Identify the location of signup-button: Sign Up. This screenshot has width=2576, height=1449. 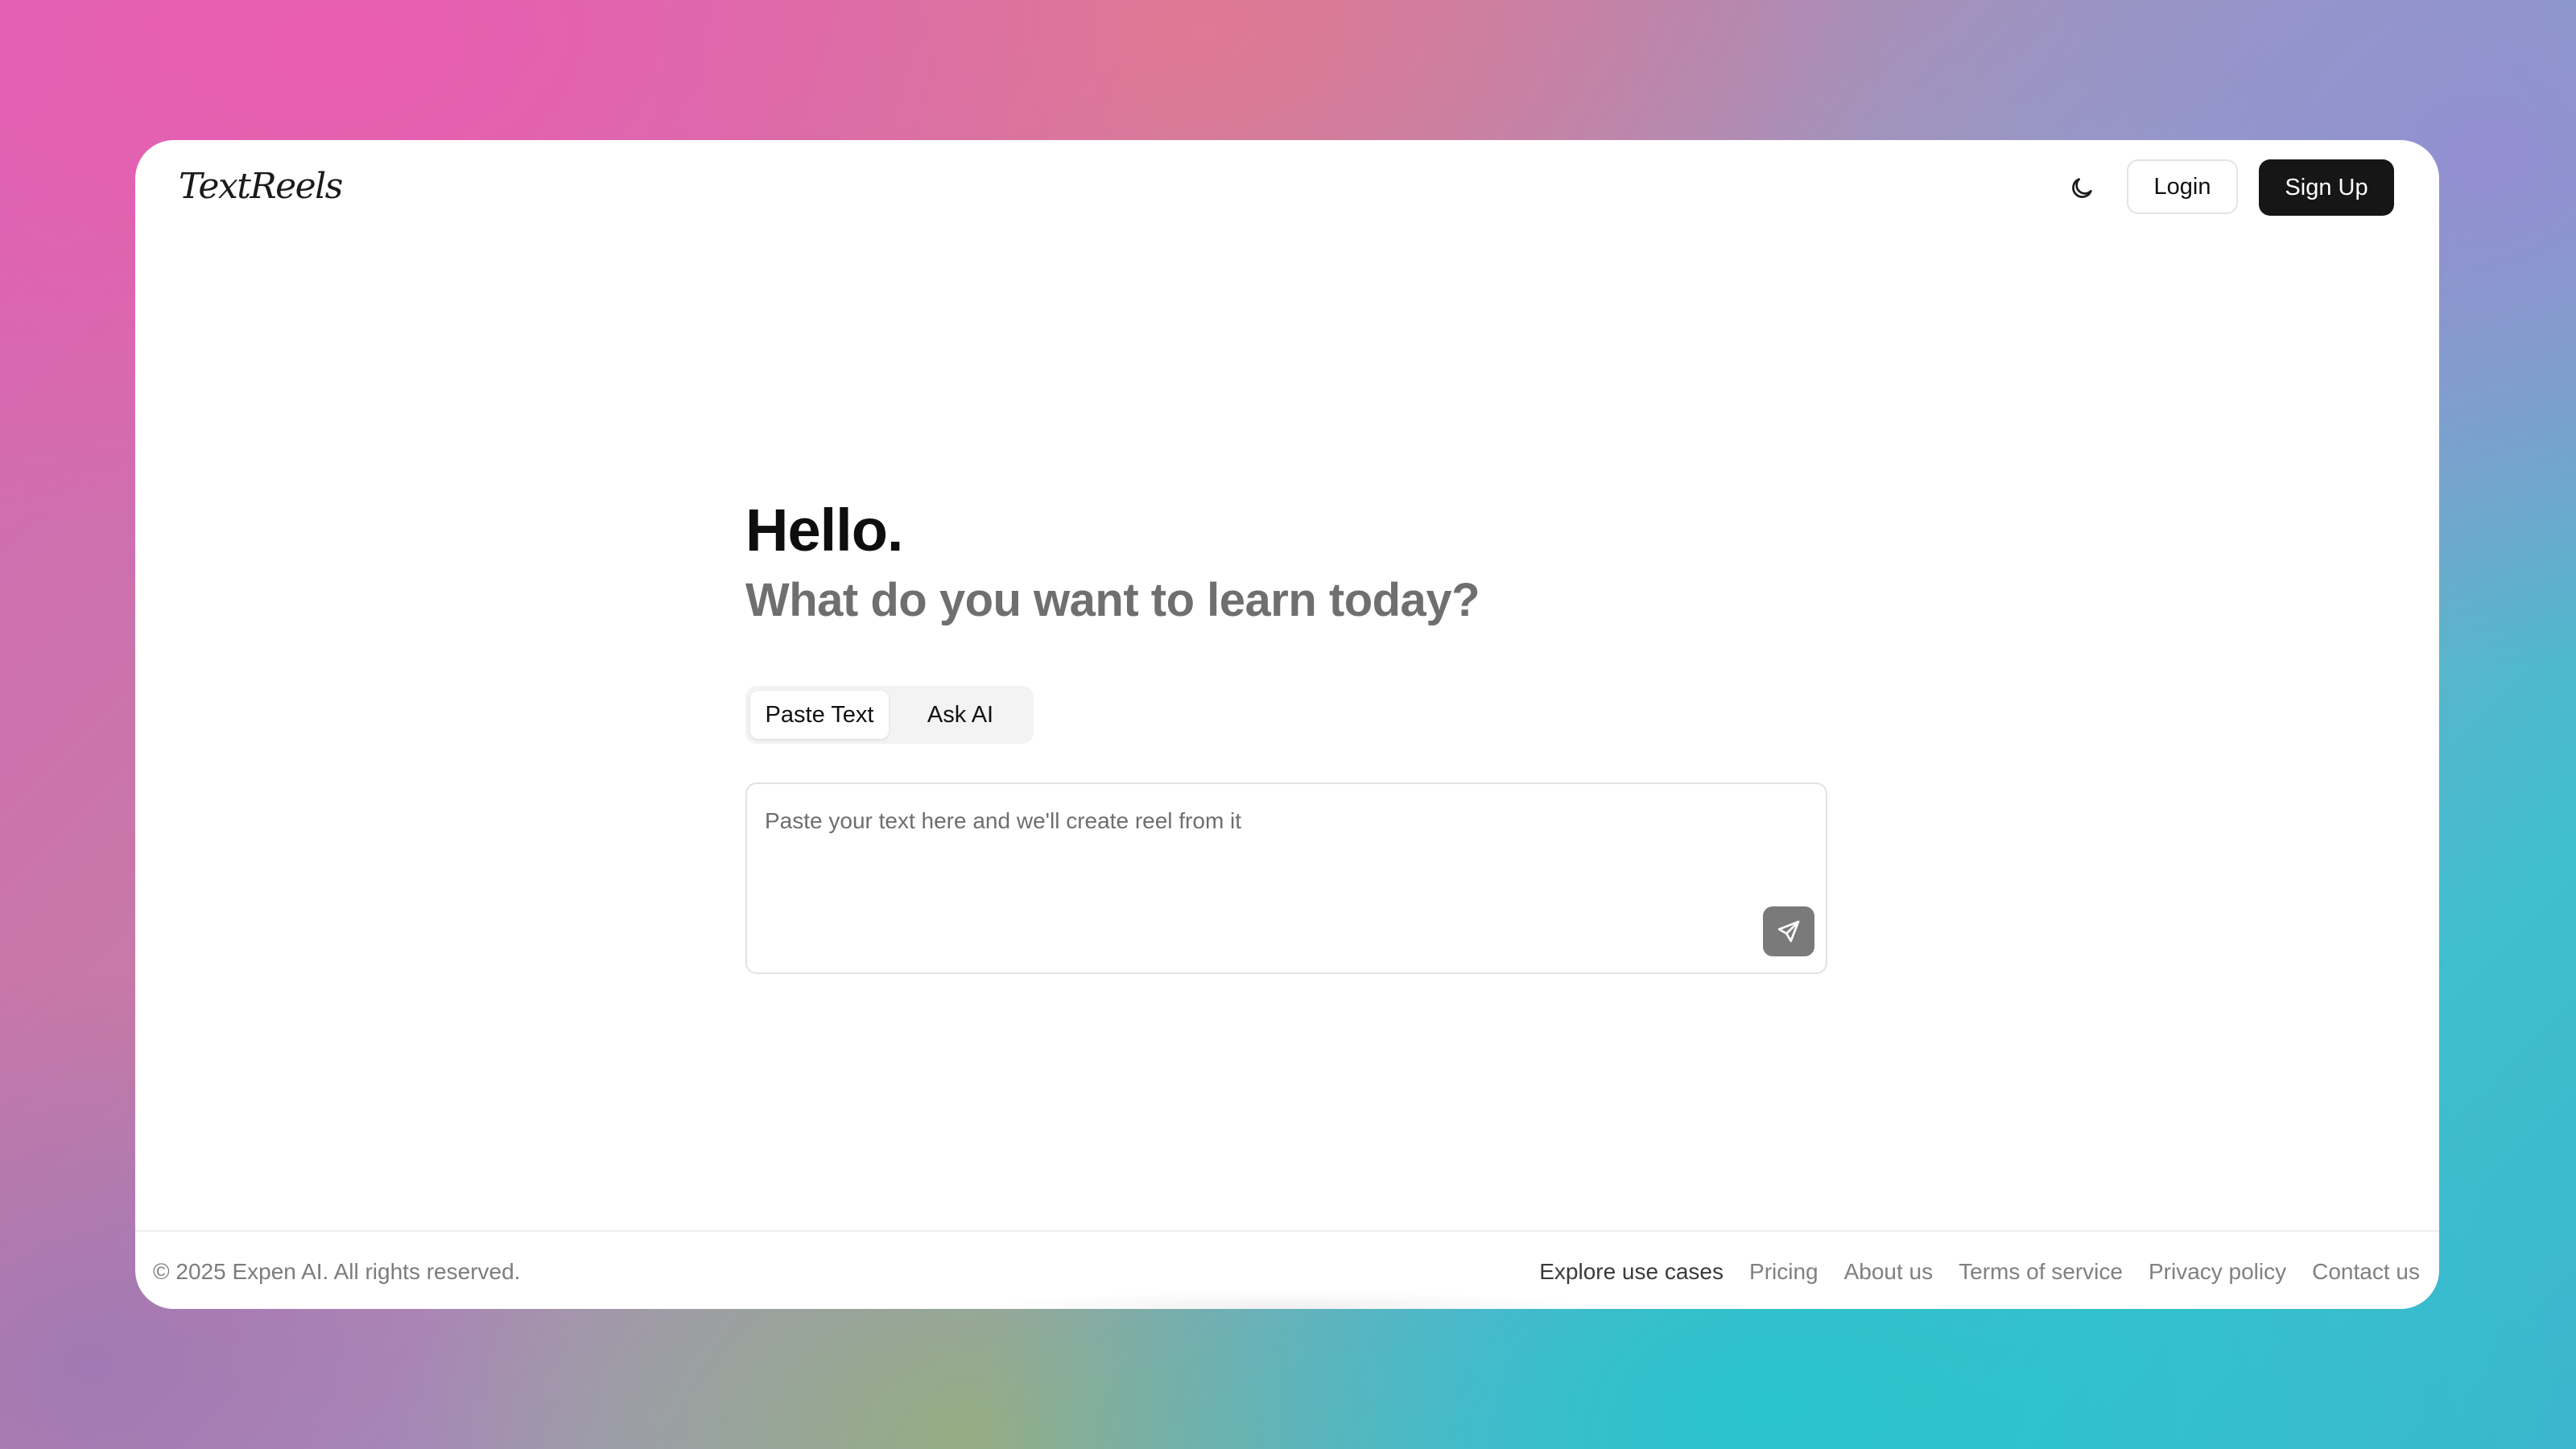
(2326, 187).